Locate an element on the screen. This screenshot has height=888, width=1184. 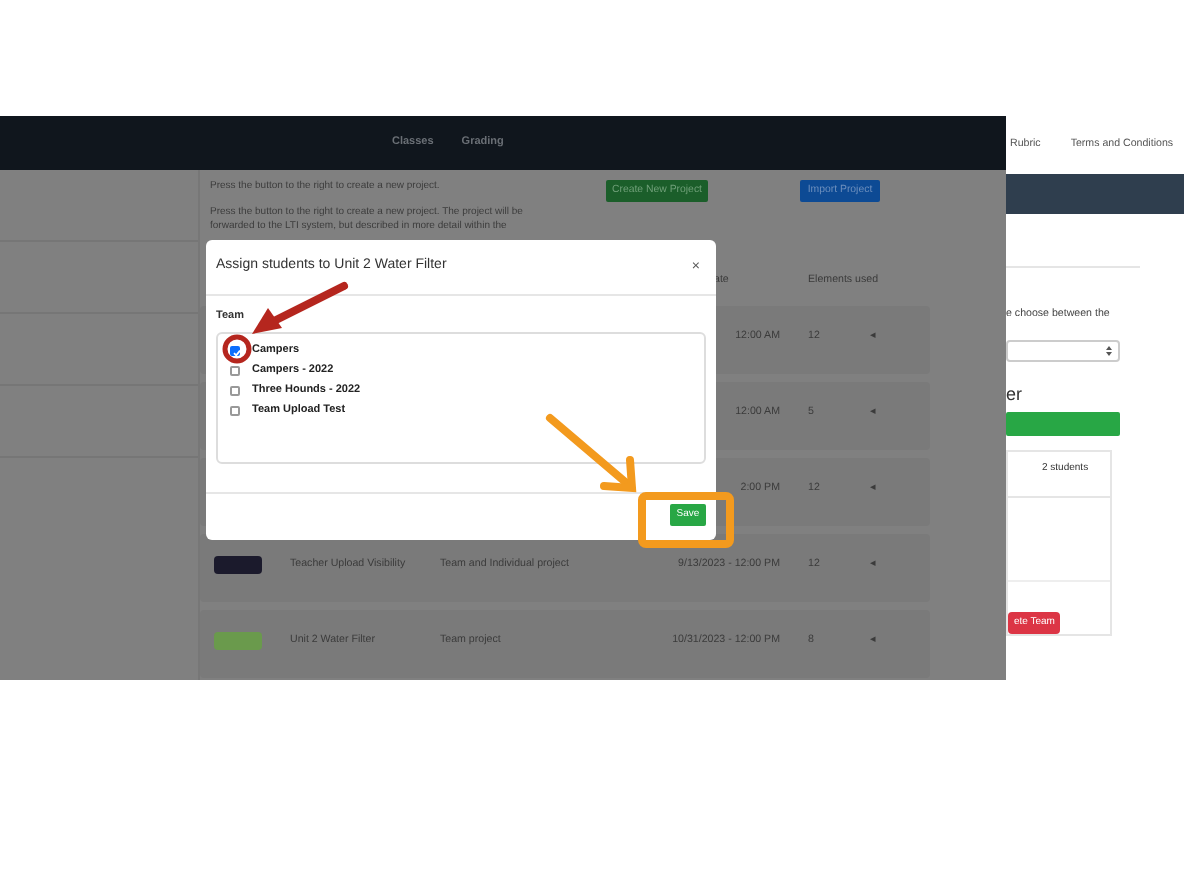
sort-arrows-icon is located at coordinates (1109, 351).